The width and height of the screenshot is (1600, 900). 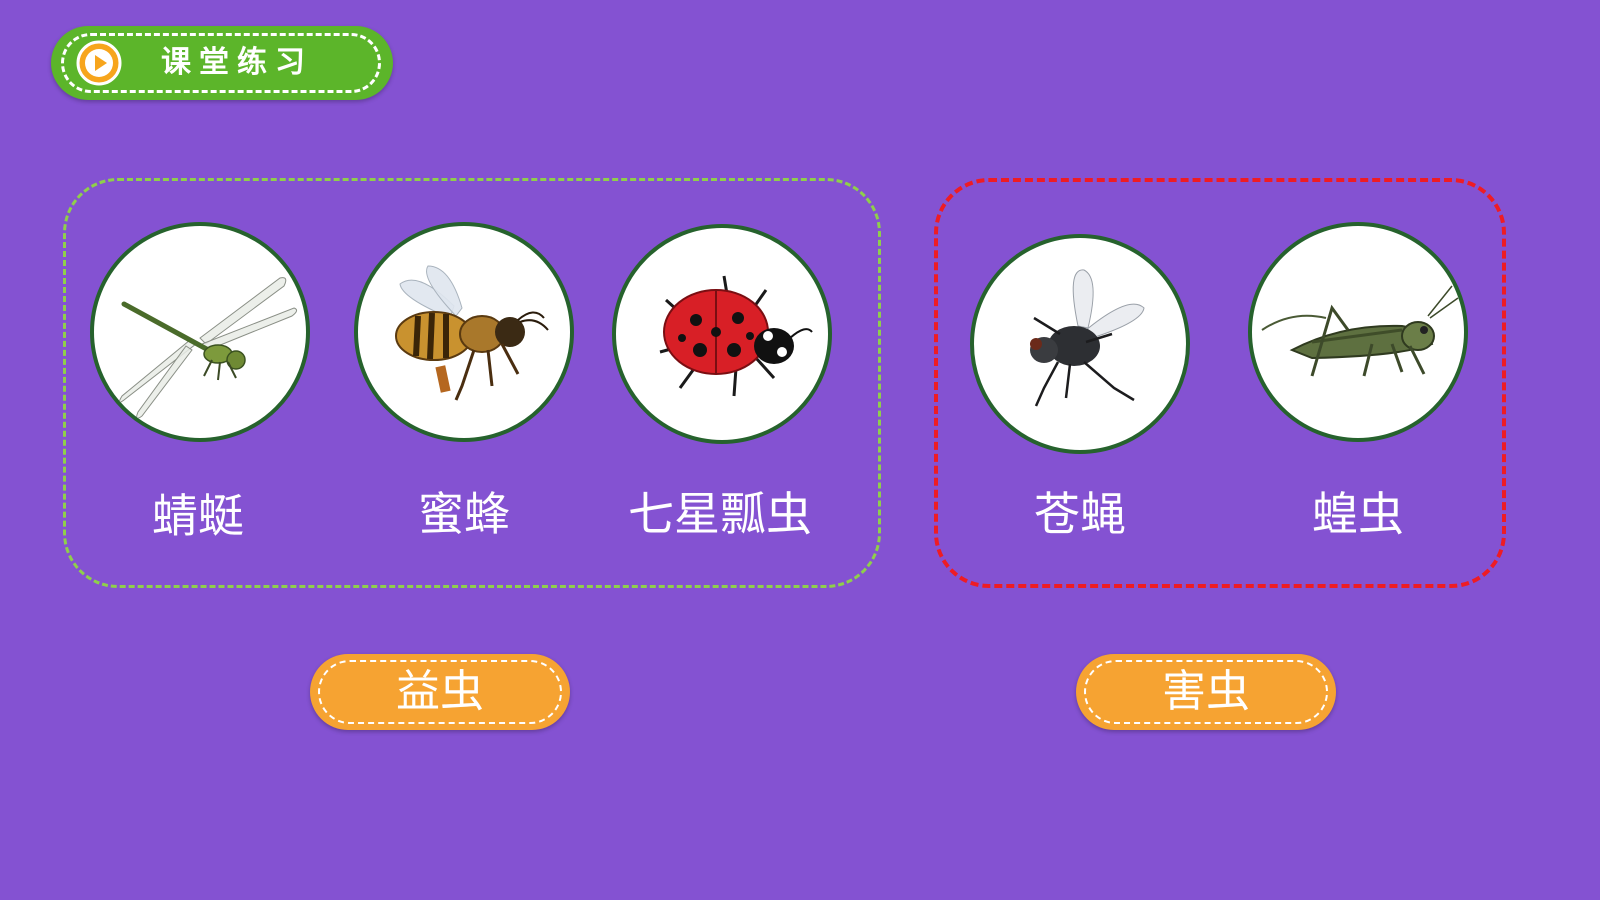 I want to click on insect-label-ladybug: 七星瓢虫, so click(x=720, y=514).